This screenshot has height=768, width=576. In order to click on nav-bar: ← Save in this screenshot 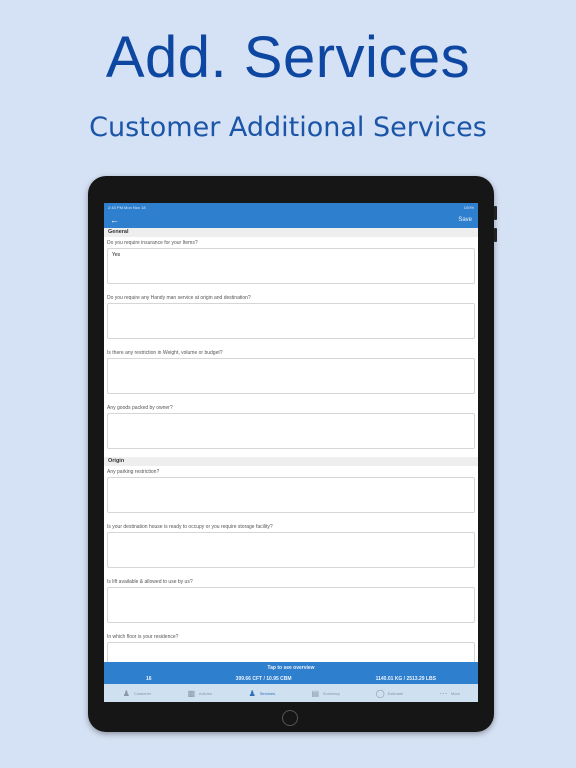, I will do `click(291, 220)`.